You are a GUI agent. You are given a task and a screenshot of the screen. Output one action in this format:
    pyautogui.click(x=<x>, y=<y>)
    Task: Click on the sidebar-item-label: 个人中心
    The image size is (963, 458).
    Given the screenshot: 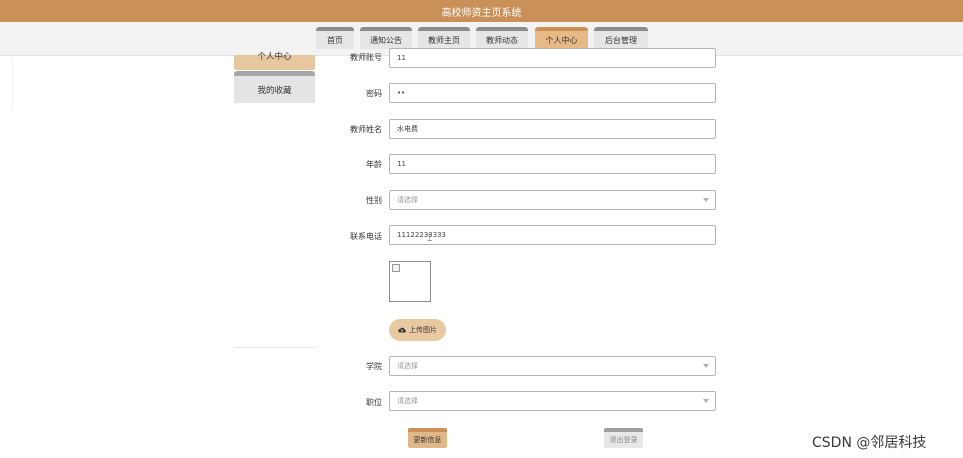 What is the action you would take?
    pyautogui.click(x=274, y=56)
    